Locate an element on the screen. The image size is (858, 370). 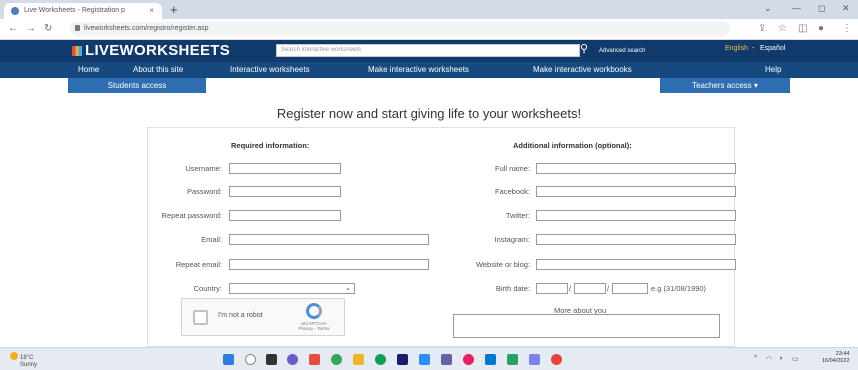
facebook-label: Facebook: is located at coordinates (512, 191).